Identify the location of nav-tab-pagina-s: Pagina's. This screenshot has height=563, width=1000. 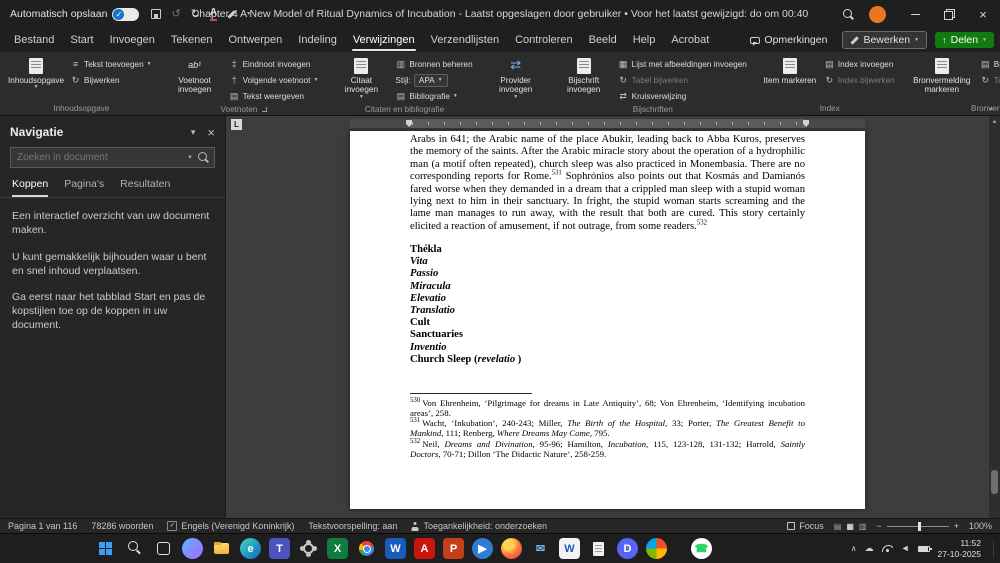
(84, 187).